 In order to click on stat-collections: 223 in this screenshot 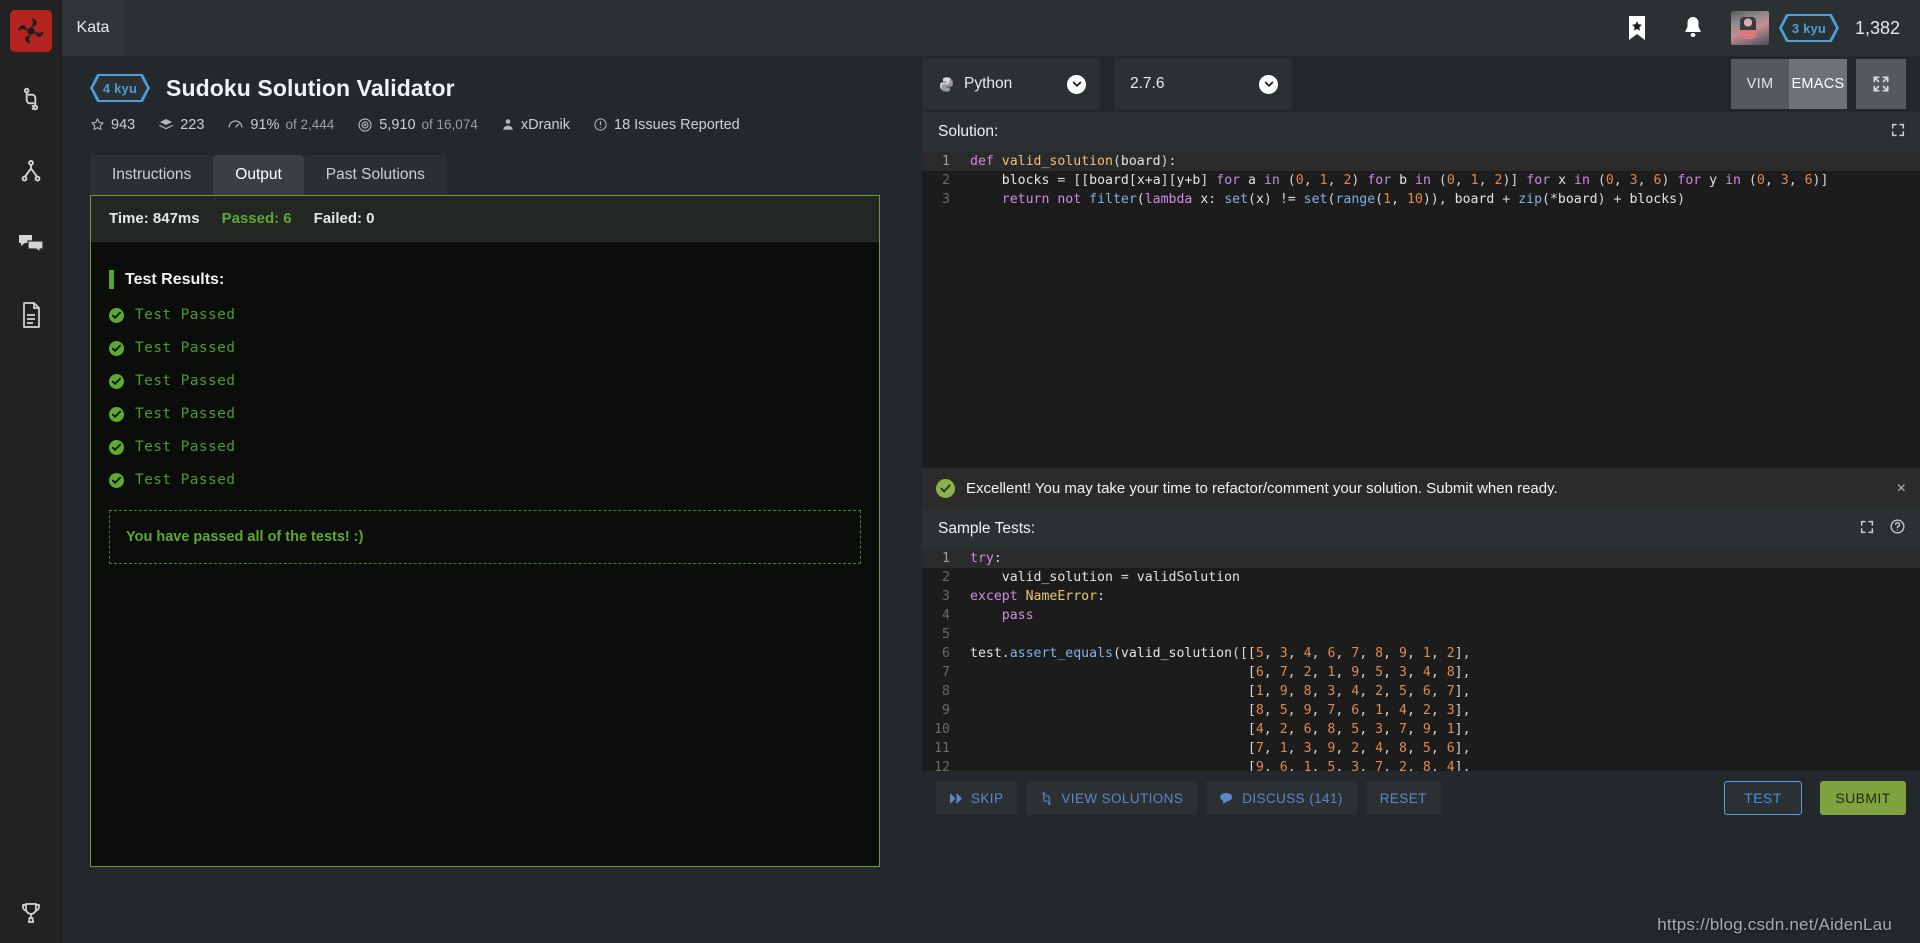, I will do `click(181, 125)`.